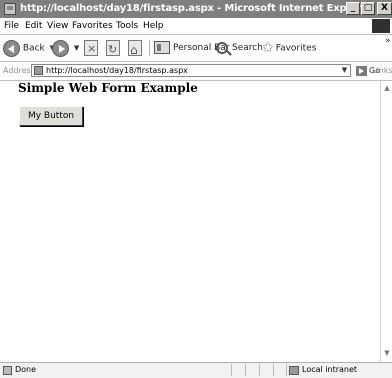  Describe the element at coordinates (387, 353) in the screenshot. I see `scroll-down-icon: ▼` at that location.